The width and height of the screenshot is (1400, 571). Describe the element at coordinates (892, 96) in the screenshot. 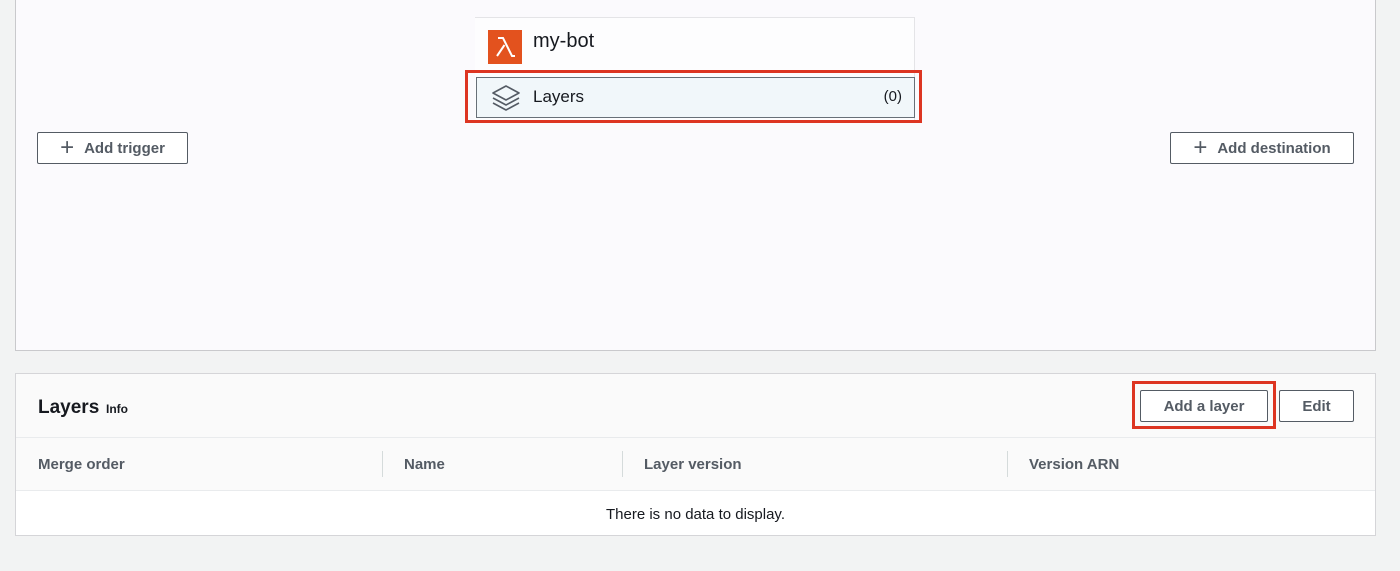

I see `layers-node-count: (0)` at that location.